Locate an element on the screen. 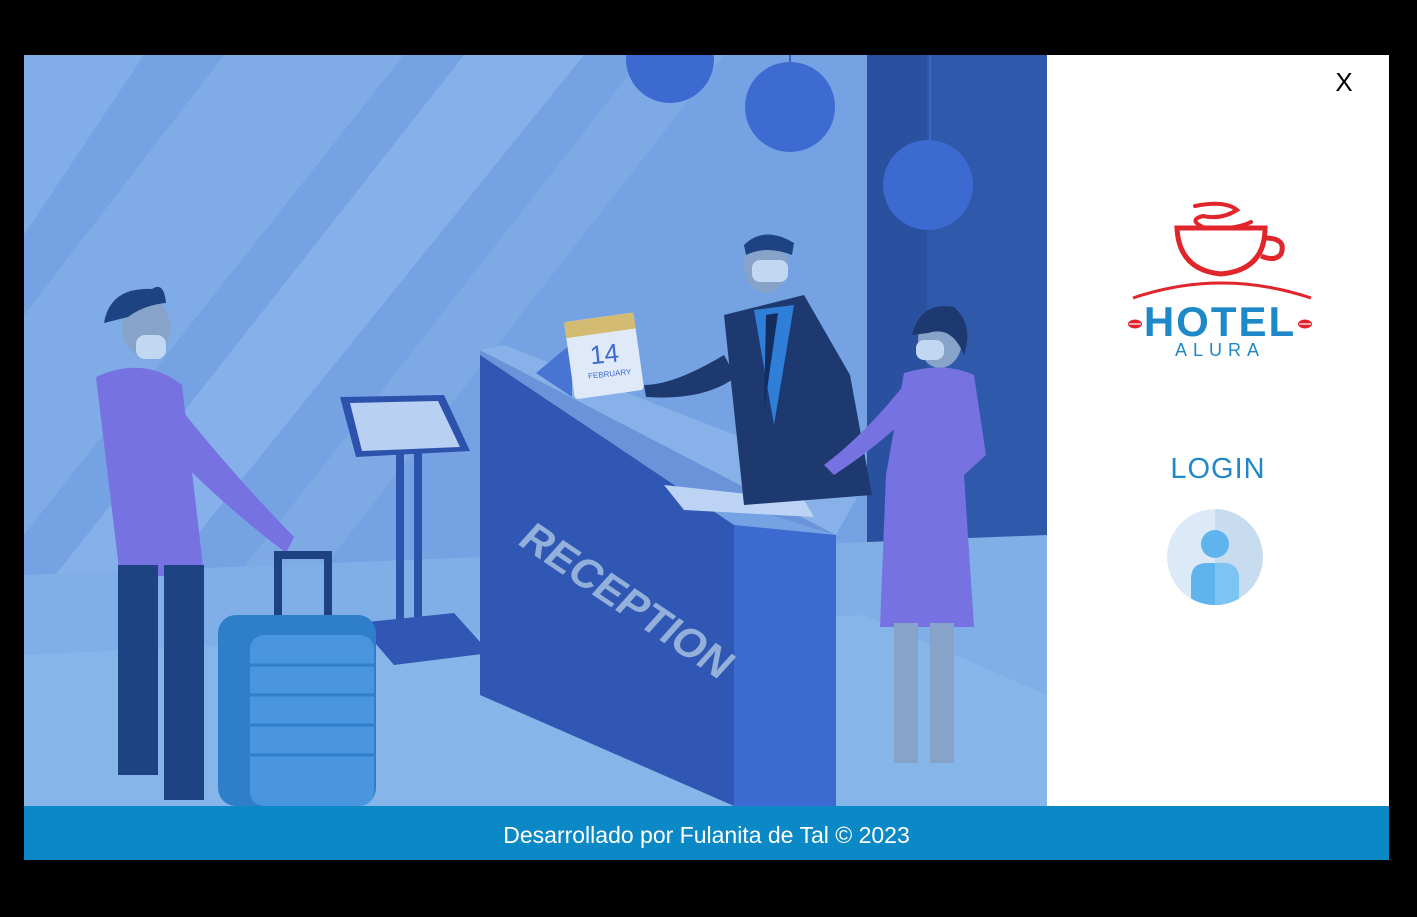  login-label: LOGIN is located at coordinates (1218, 469).